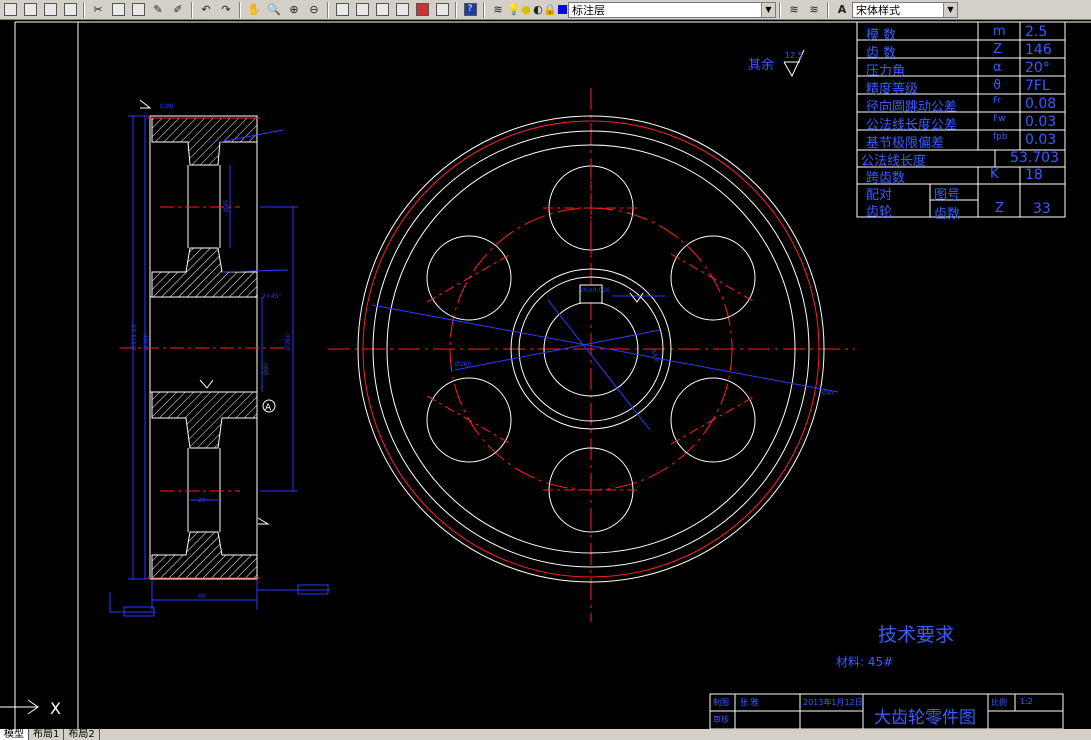 The height and width of the screenshot is (740, 1091). I want to click on layer-freeze-icon: ●, so click(526, 9).